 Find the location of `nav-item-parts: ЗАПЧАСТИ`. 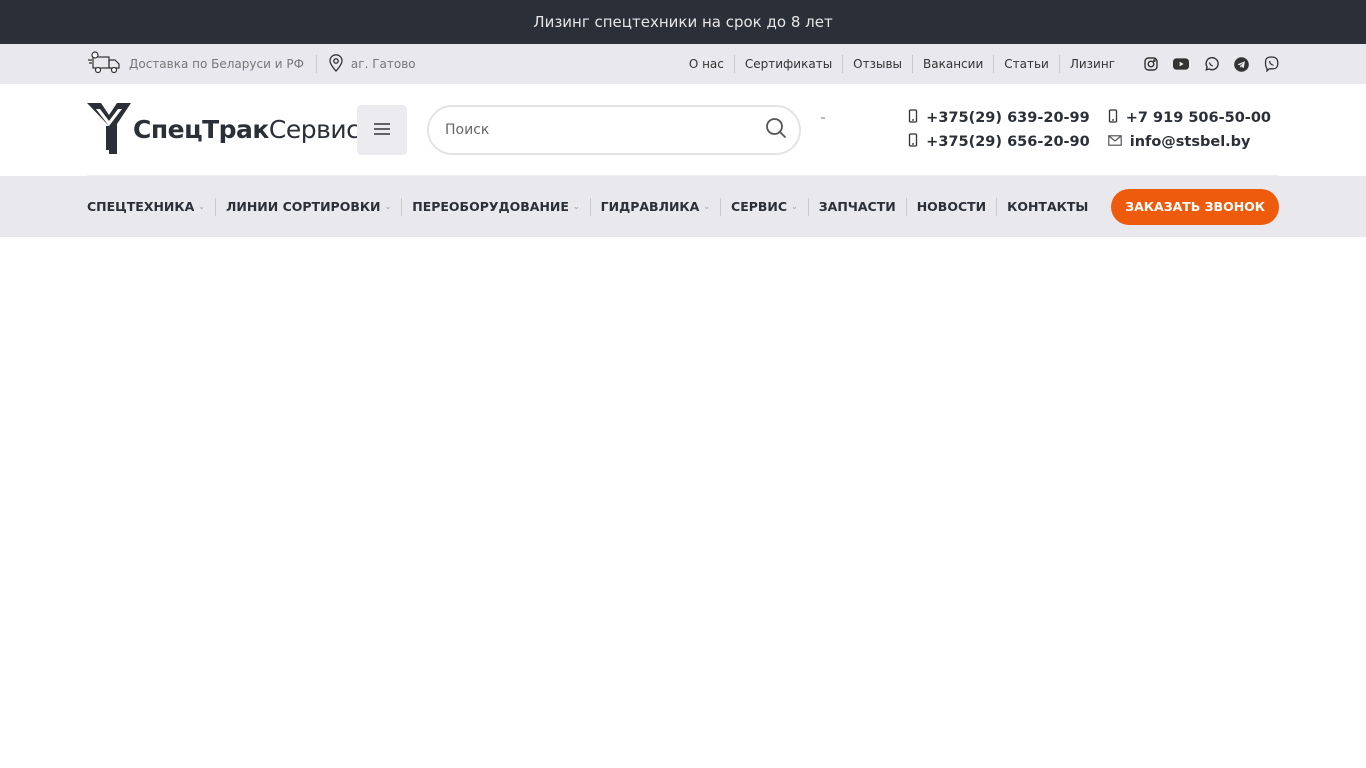

nav-item-parts: ЗАПЧАСТИ is located at coordinates (856, 206).